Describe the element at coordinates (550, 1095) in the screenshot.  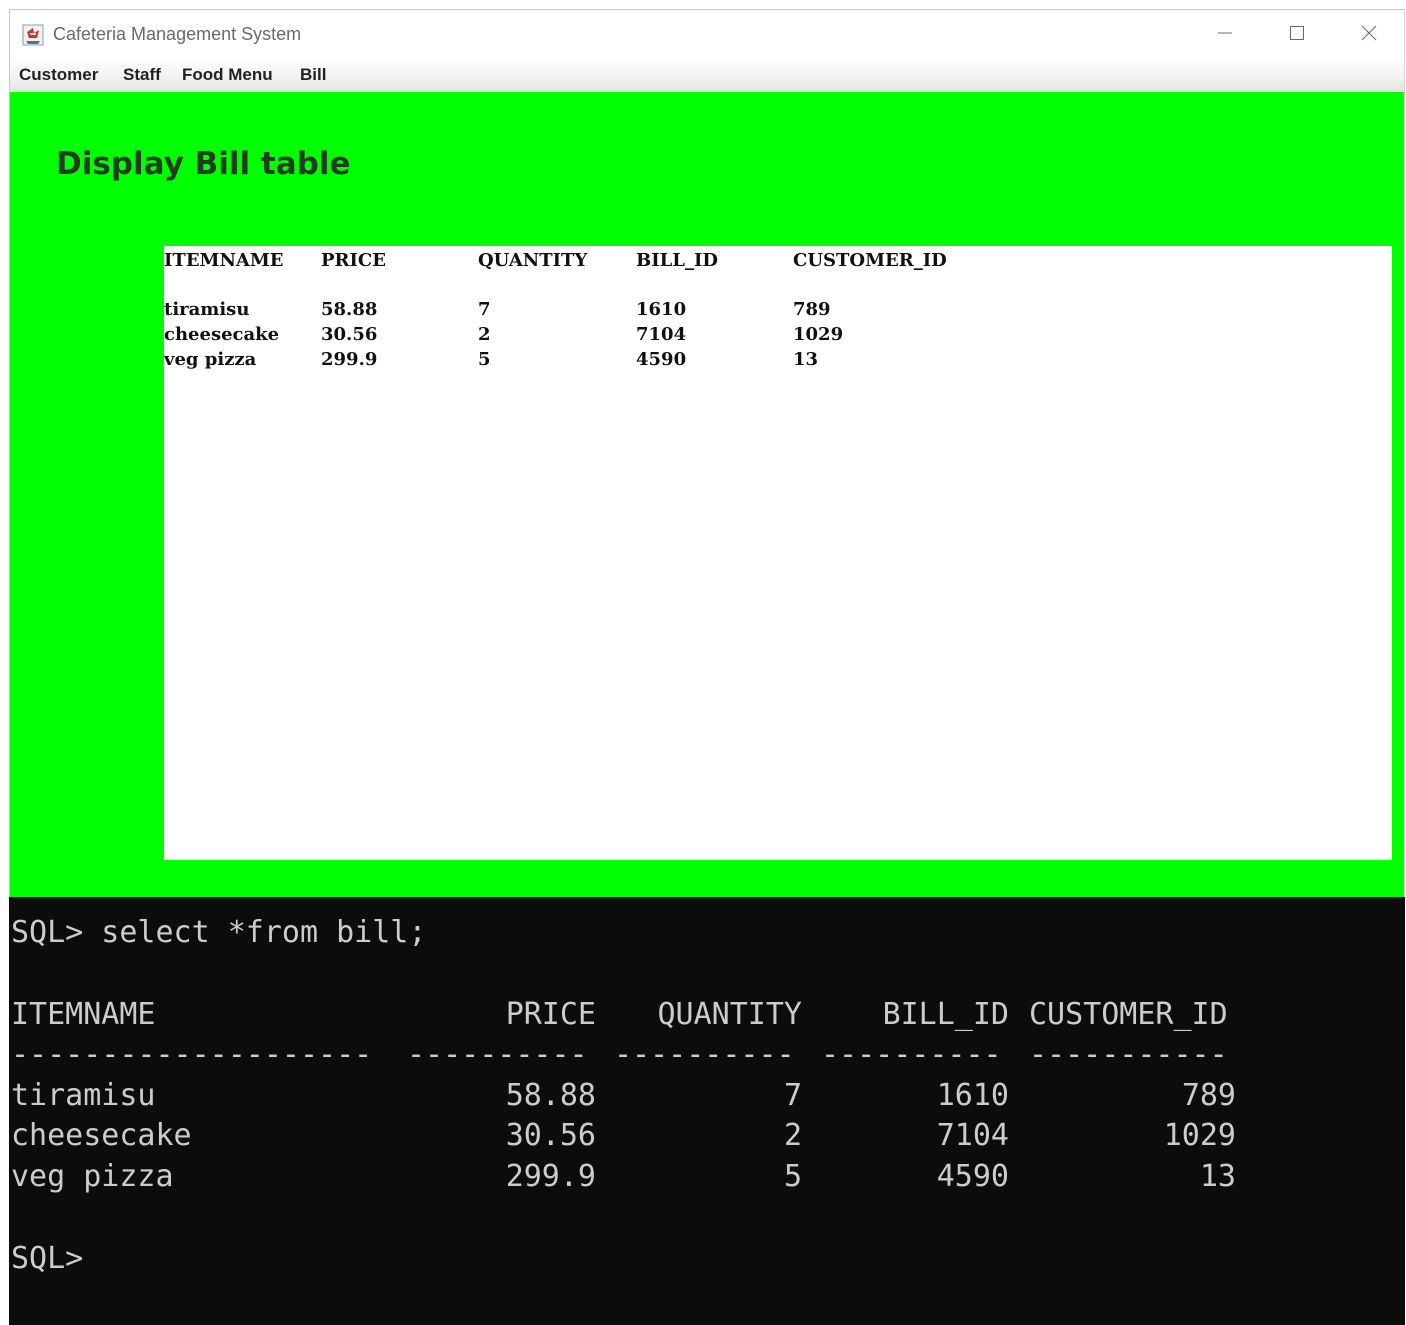
I see `console-cell: 58.88` at that location.